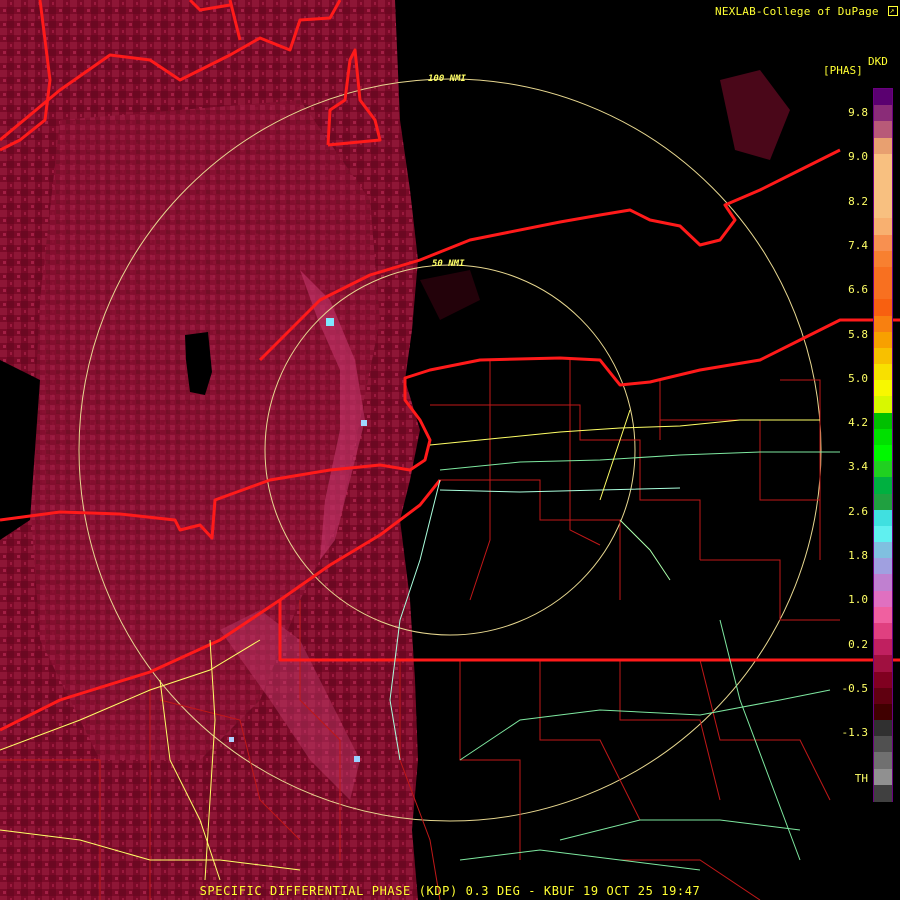 The height and width of the screenshot is (900, 900). Describe the element at coordinates (858, 334) in the screenshot. I see `legend-tick-label: 5.8` at that location.